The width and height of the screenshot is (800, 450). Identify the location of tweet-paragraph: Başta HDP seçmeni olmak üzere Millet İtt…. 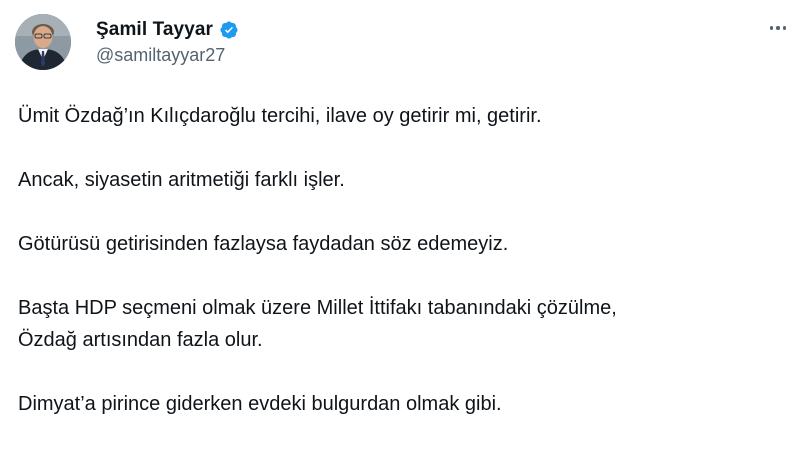
(403, 324).